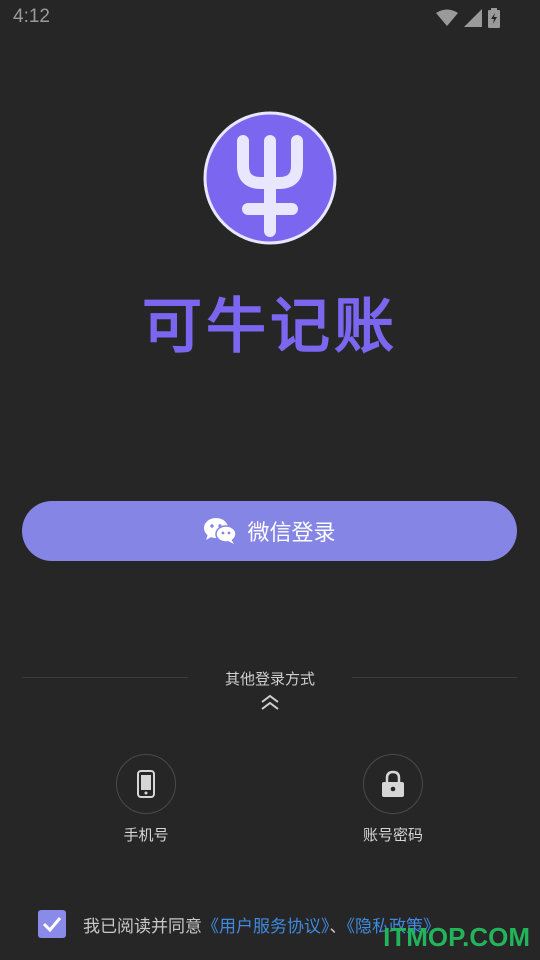  I want to click on chevron-up-icon, so click(270, 703).